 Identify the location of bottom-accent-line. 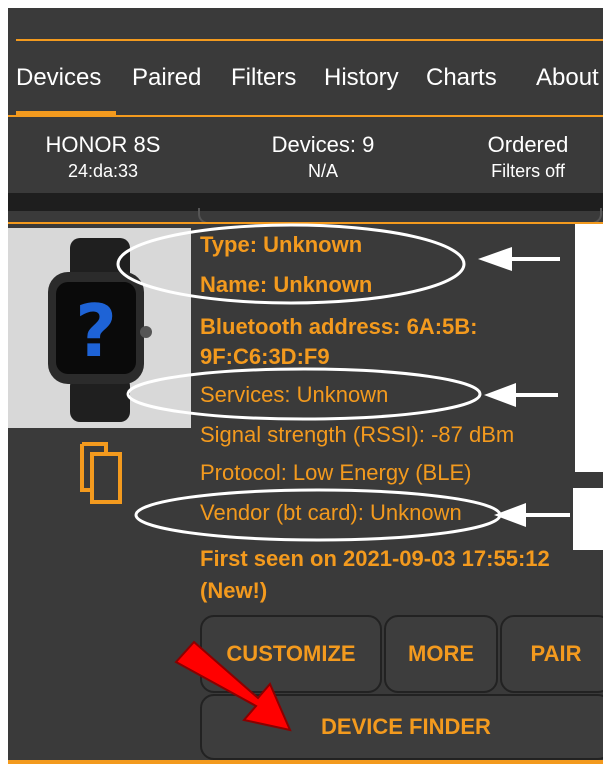
(305, 762).